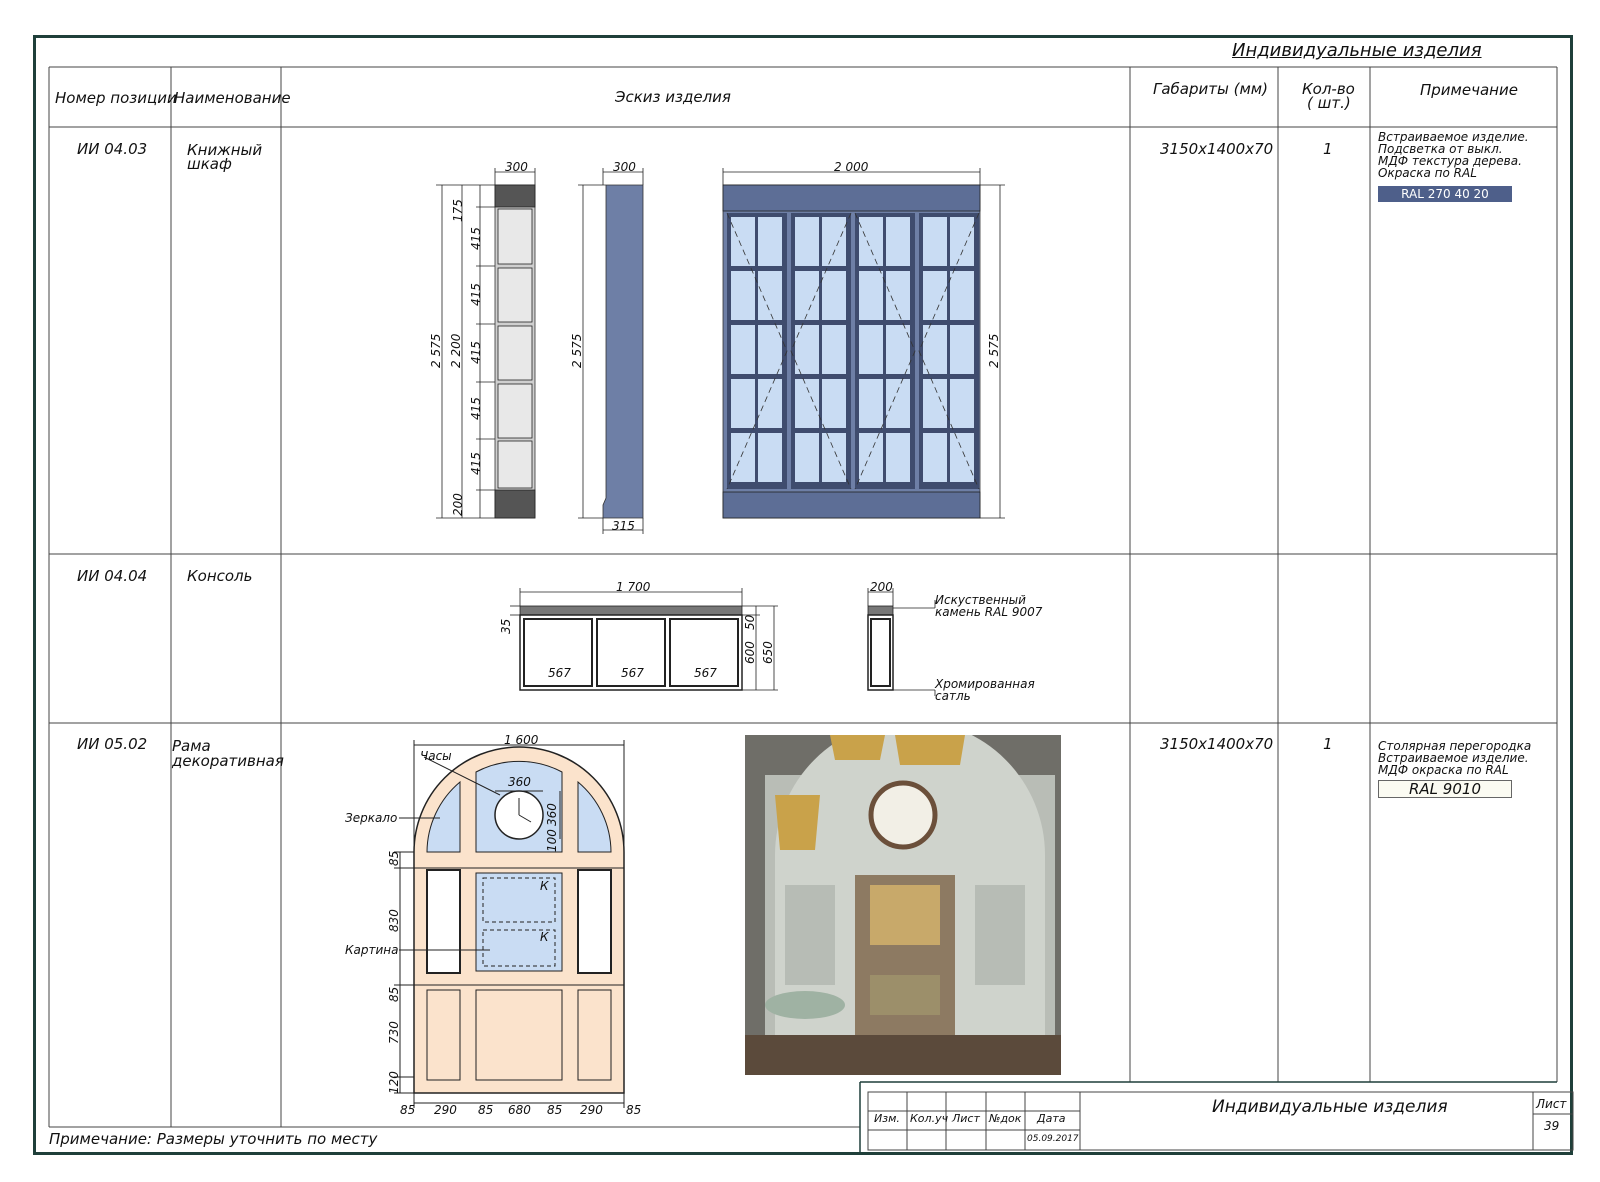  Describe the element at coordinates (1053, 1139) in the screenshot. I see `tb-date-value: 05.09.2017` at that location.